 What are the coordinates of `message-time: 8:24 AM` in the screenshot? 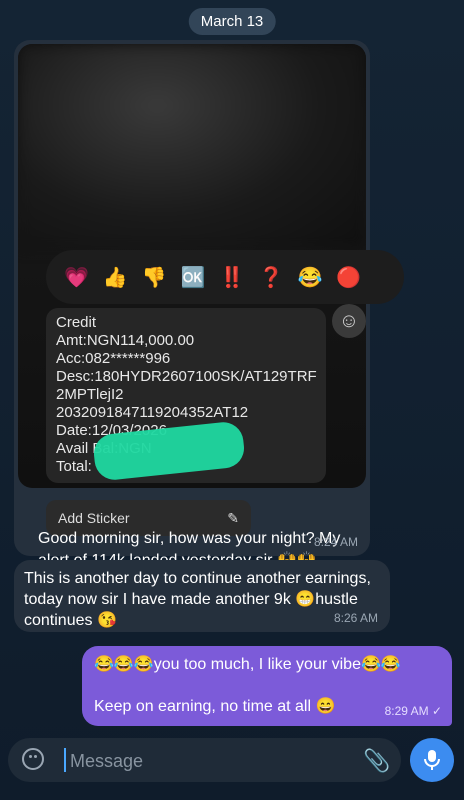 It's located at (335, 542).